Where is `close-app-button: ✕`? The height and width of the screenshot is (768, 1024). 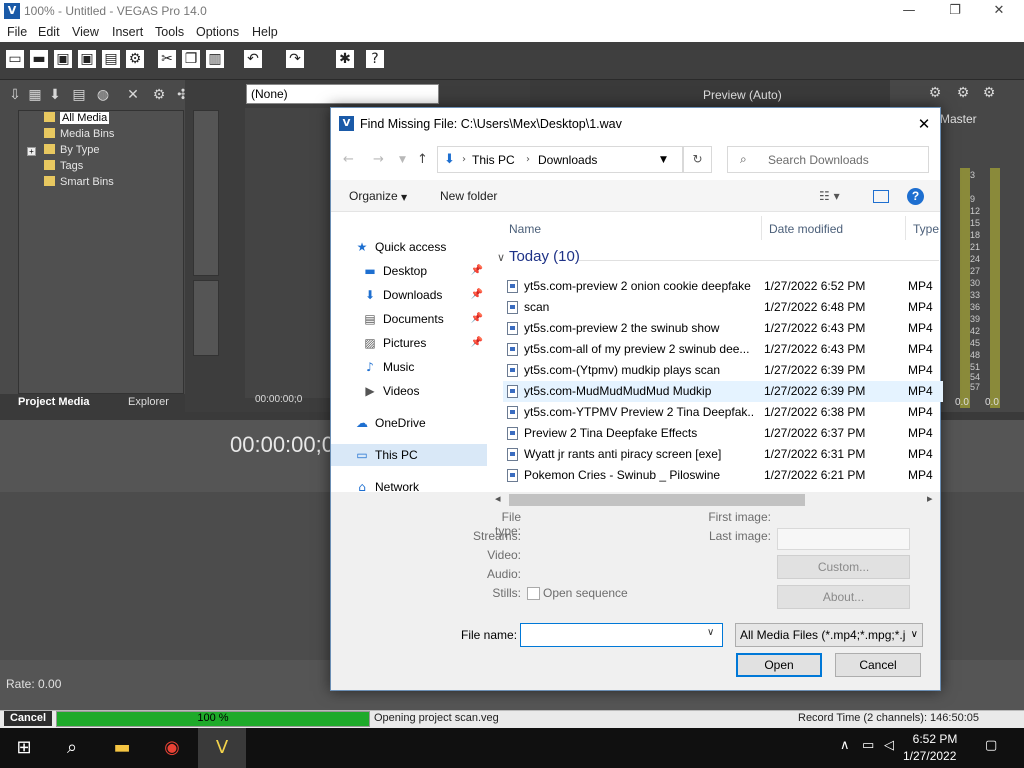 close-app-button: ✕ is located at coordinates (999, 11).